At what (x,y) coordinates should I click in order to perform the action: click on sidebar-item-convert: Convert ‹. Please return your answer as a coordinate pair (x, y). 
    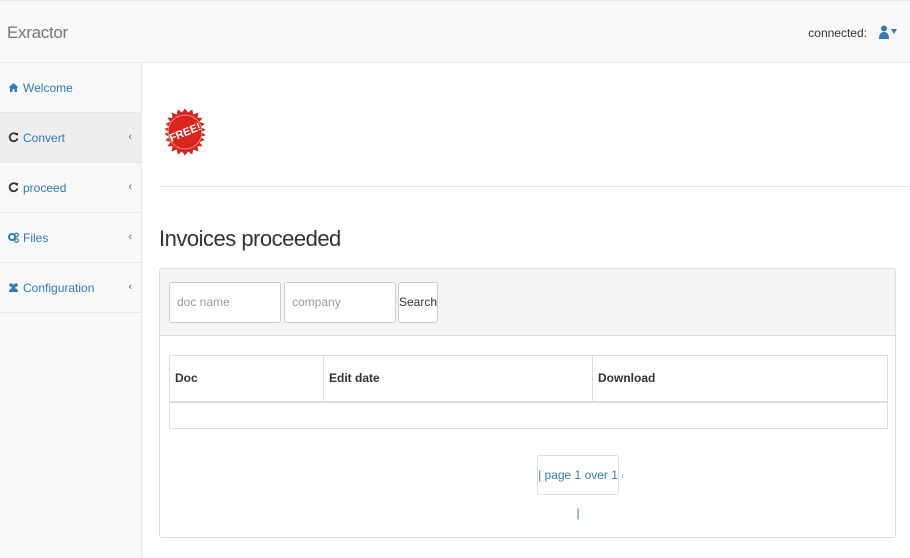
    Looking at the image, I should click on (70, 138).